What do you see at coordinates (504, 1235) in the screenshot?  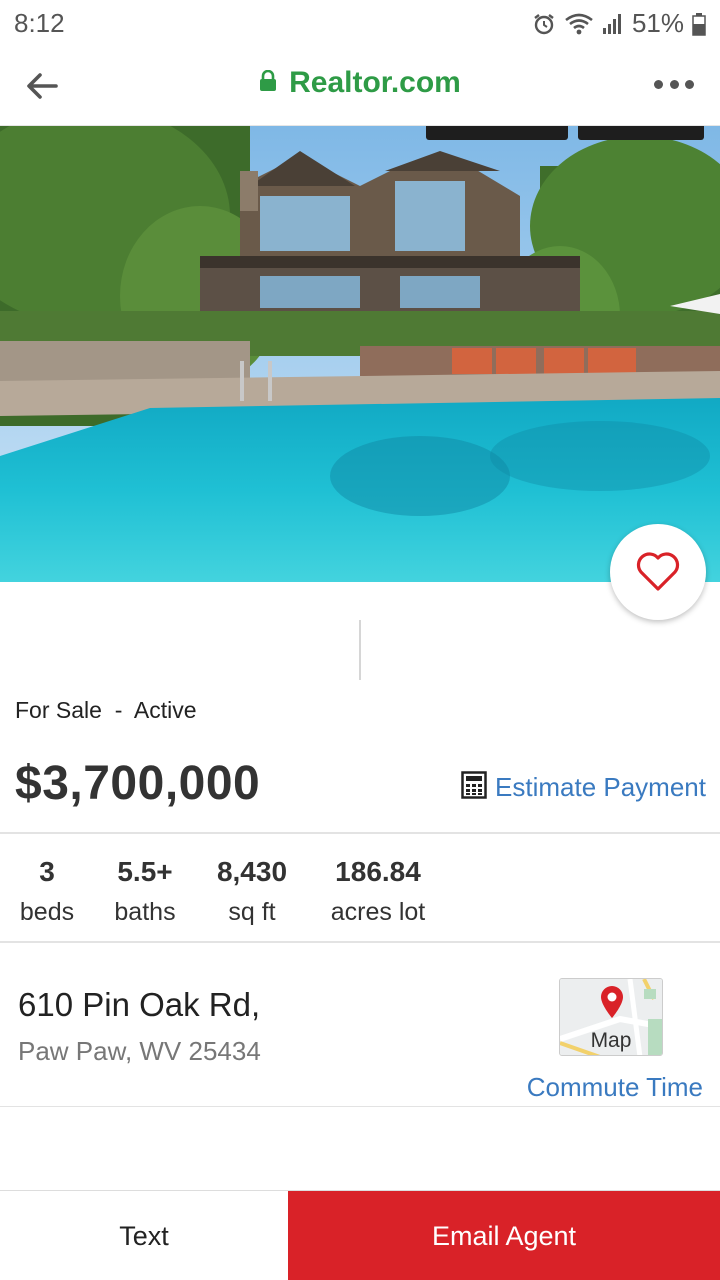 I see `email-agent-button: Email Agent` at bounding box center [504, 1235].